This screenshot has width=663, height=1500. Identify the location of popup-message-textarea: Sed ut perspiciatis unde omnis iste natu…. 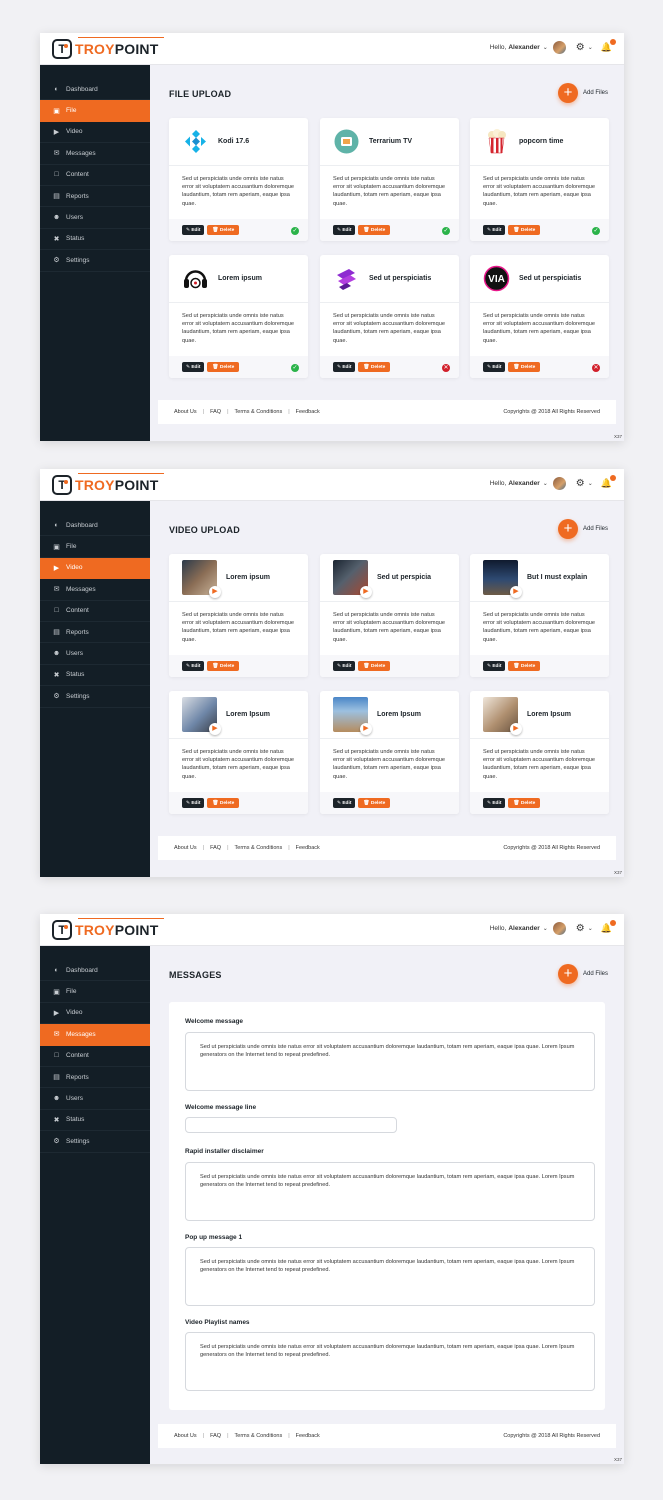
(390, 1276).